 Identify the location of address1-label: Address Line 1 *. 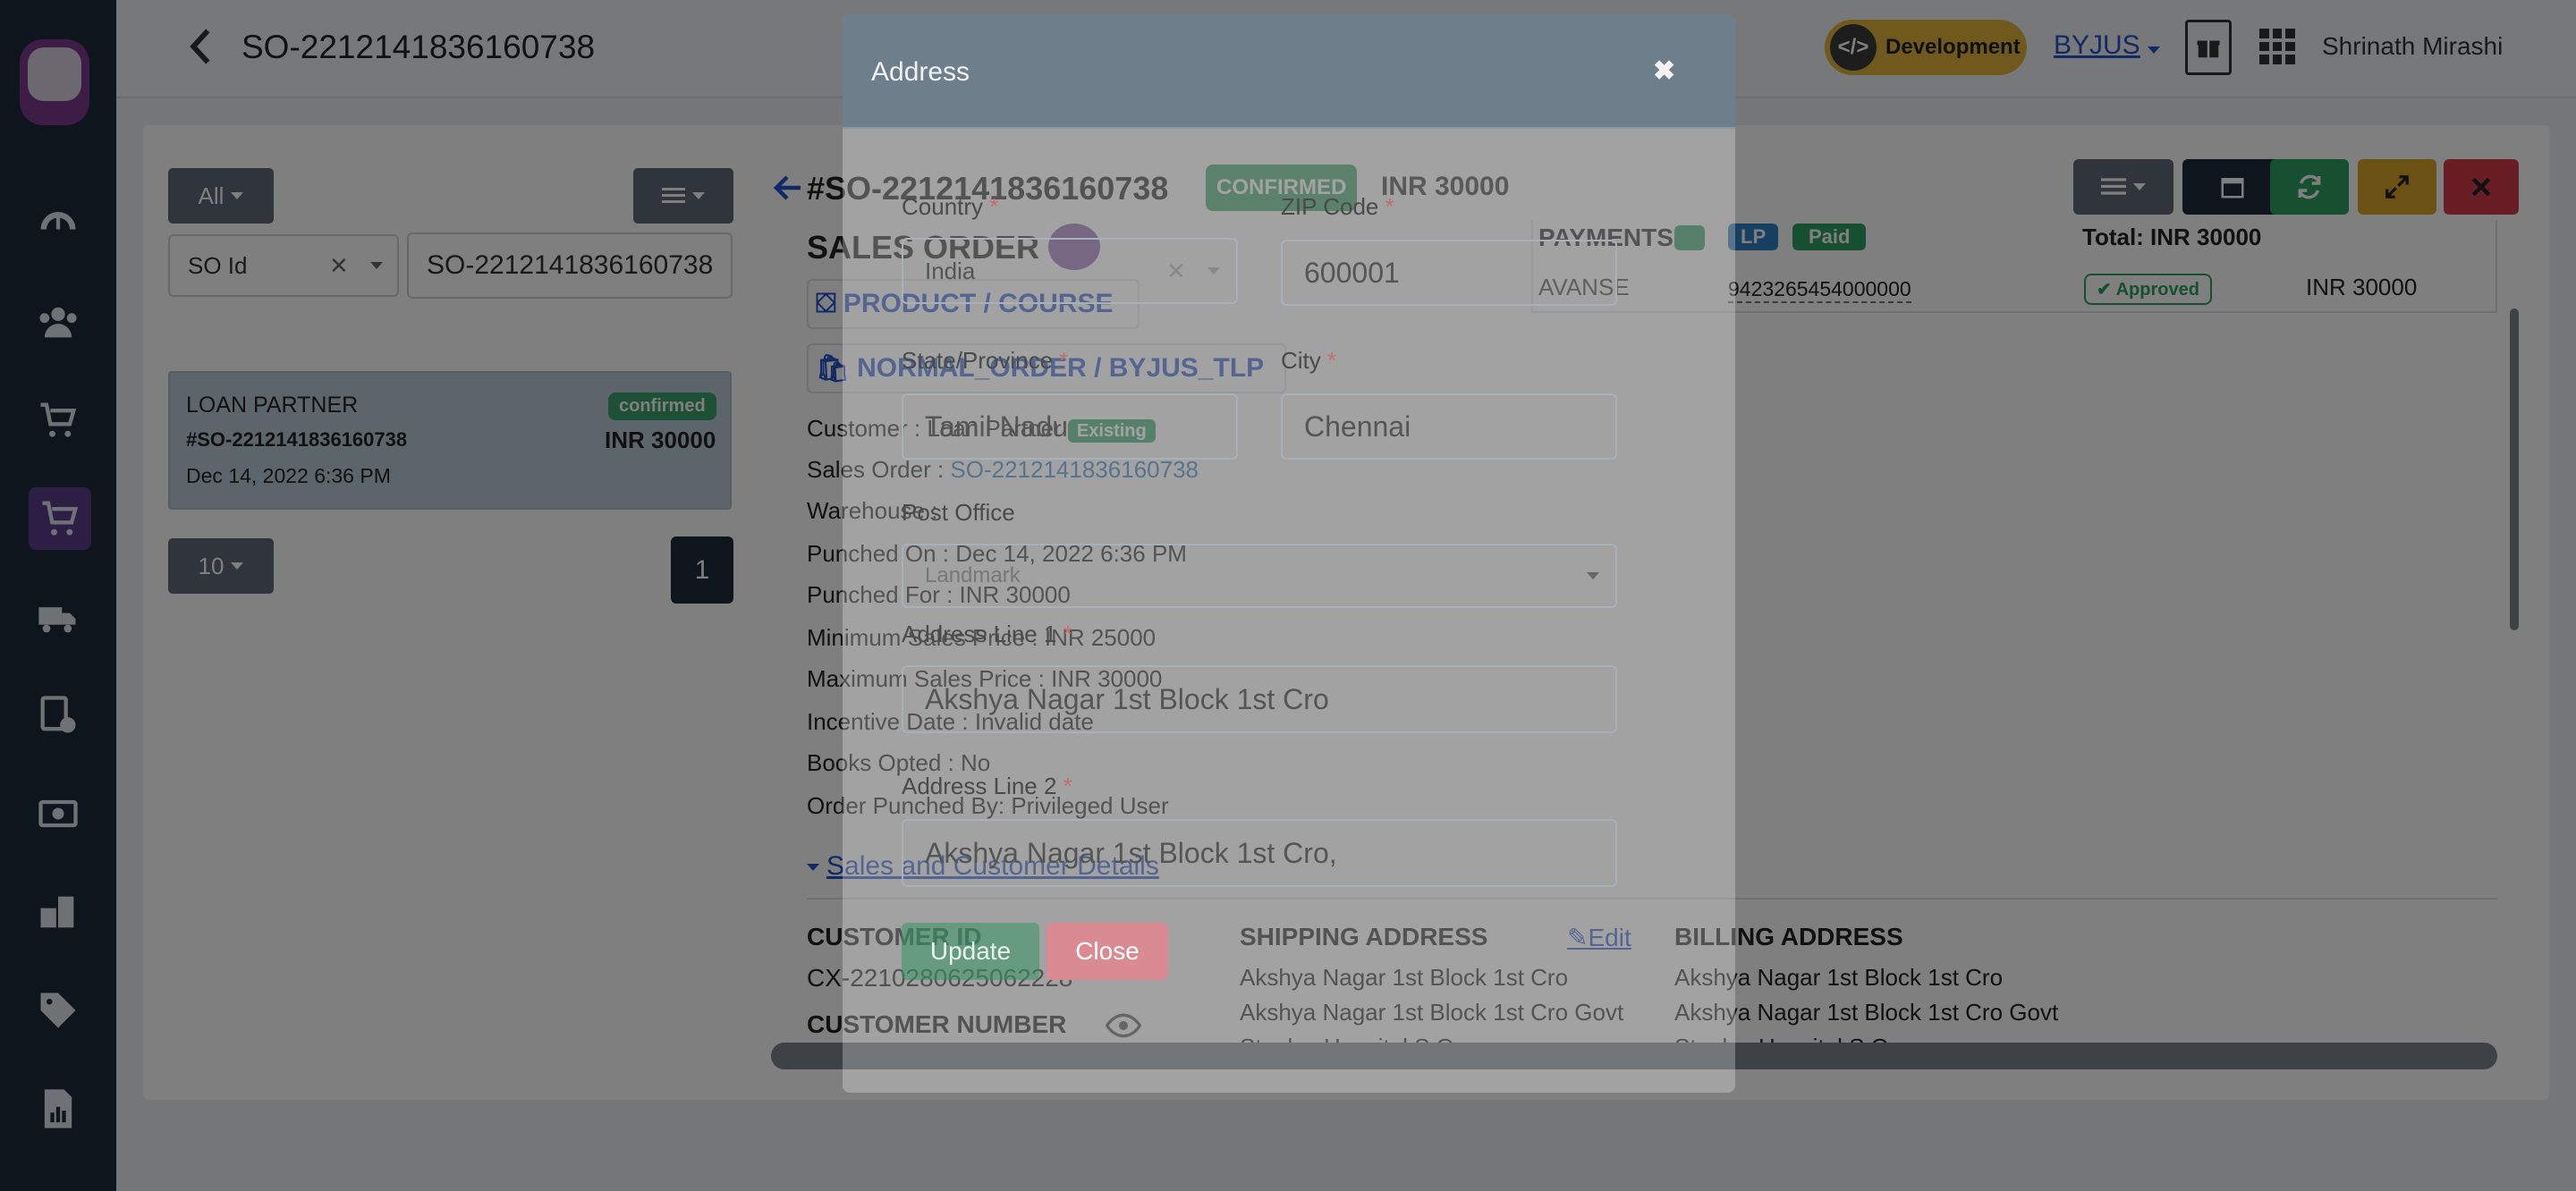
(987, 634).